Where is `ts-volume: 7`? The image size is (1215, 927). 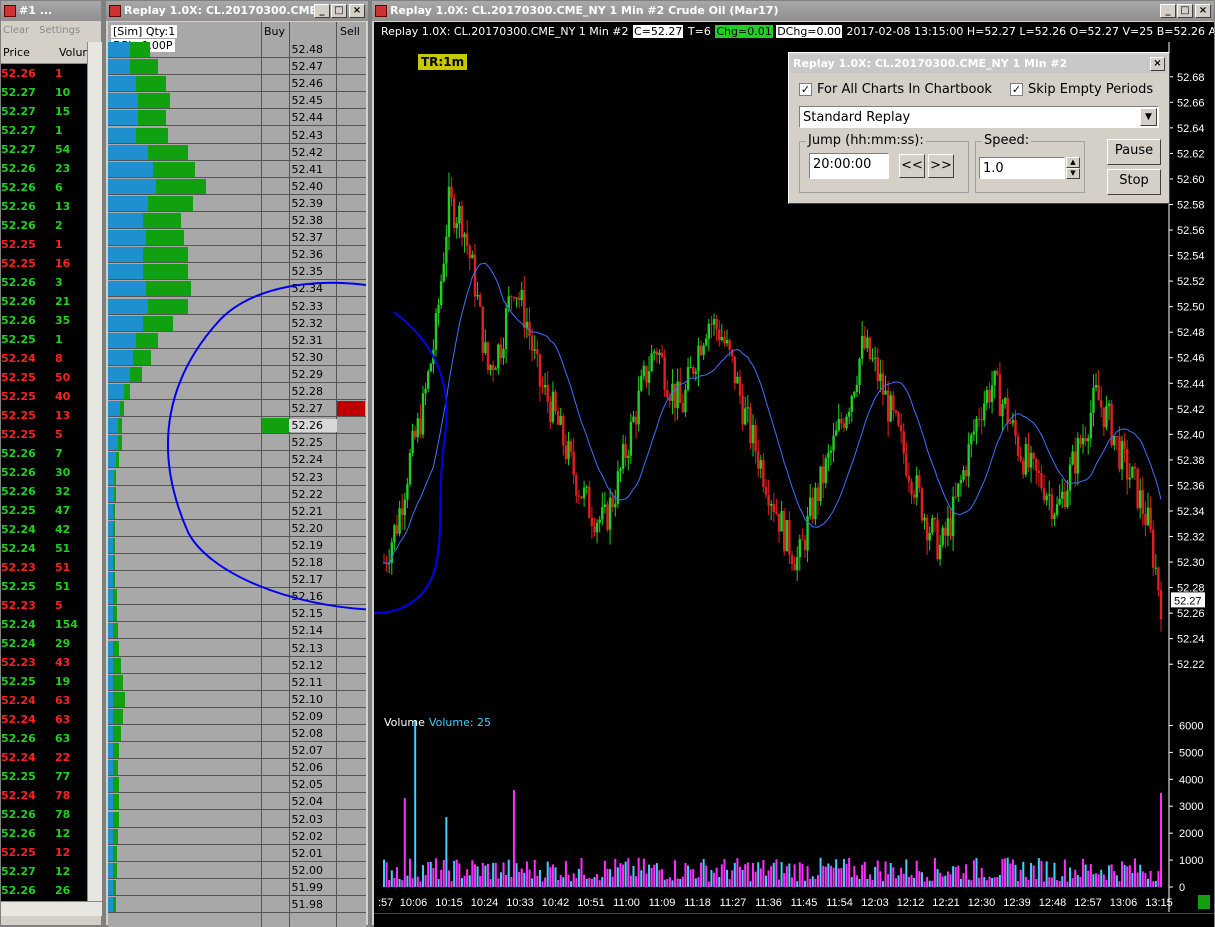 ts-volume: 7 is located at coordinates (59, 453).